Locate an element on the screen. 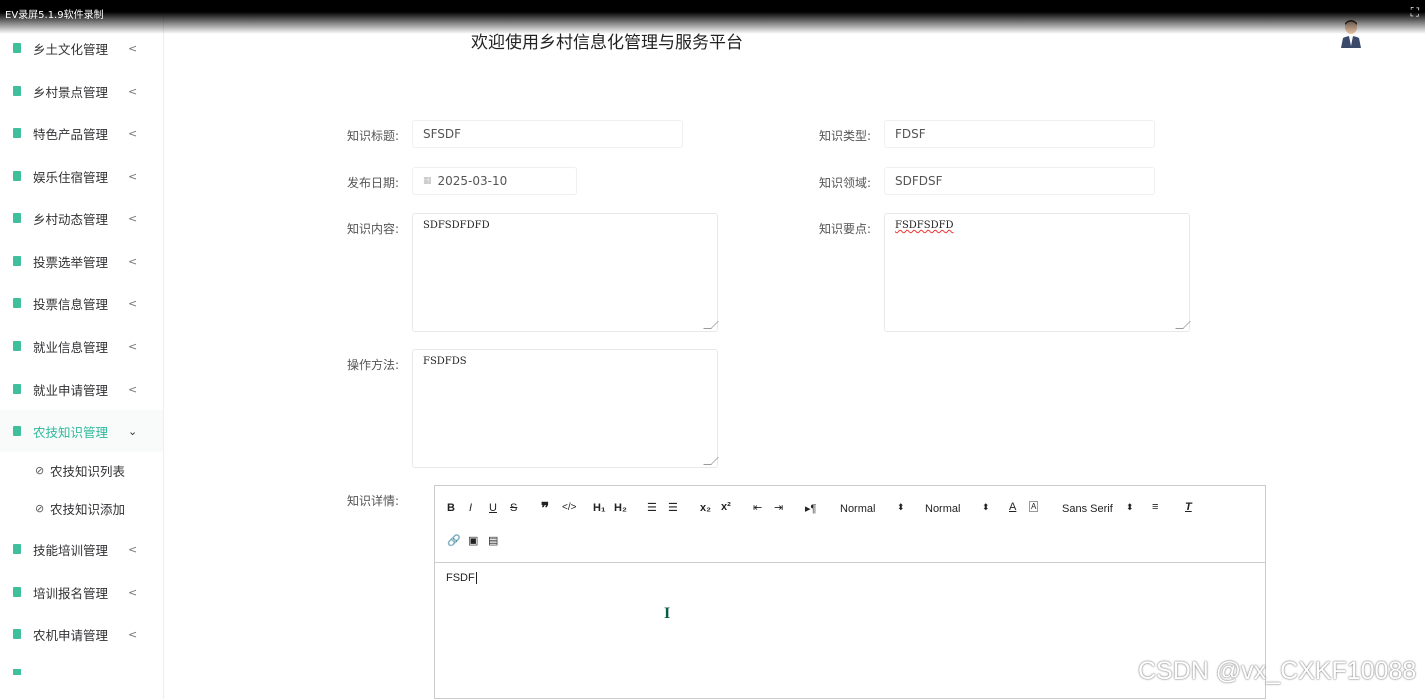  sidebar-item-lodging: 娱乐住宿管理 < is located at coordinates (81, 176).